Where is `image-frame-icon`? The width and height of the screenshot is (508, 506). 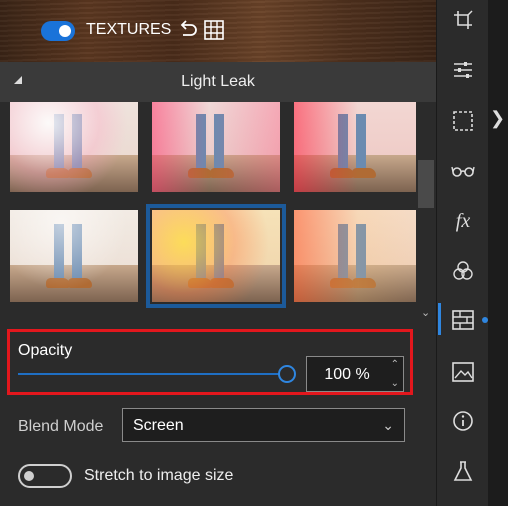
image-frame-icon is located at coordinates (463, 372).